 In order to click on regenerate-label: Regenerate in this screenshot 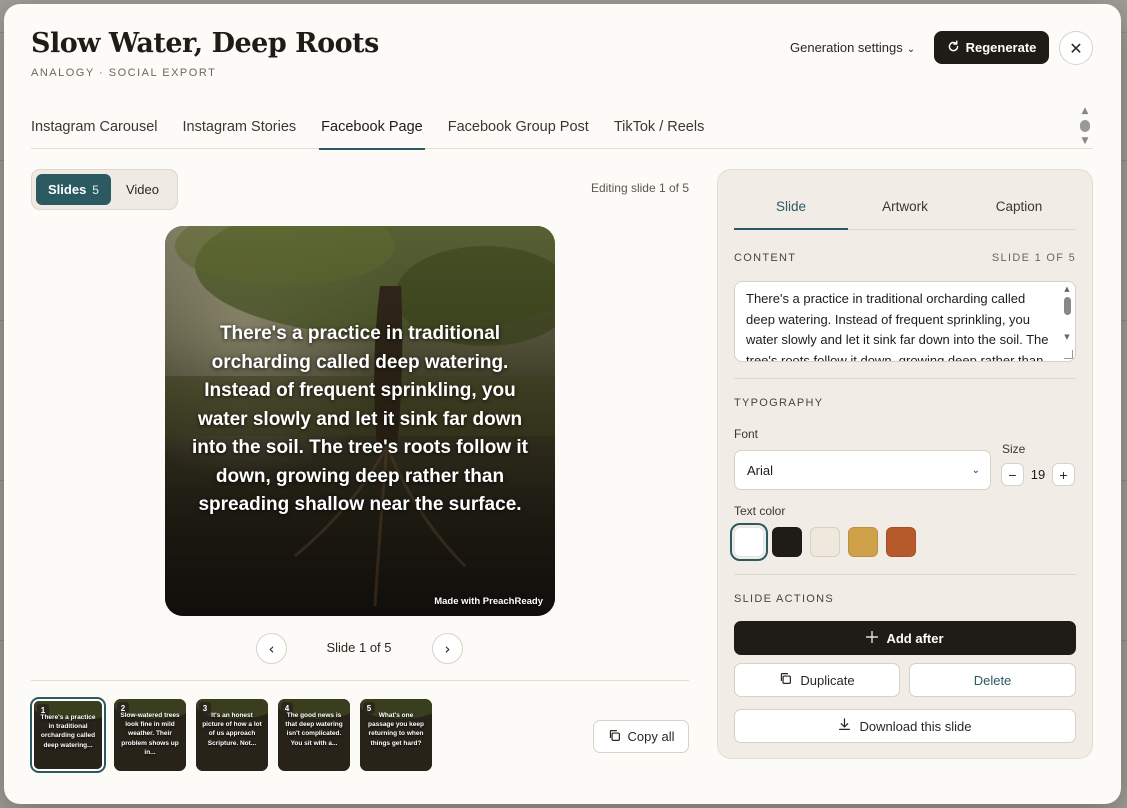, I will do `click(1001, 47)`.